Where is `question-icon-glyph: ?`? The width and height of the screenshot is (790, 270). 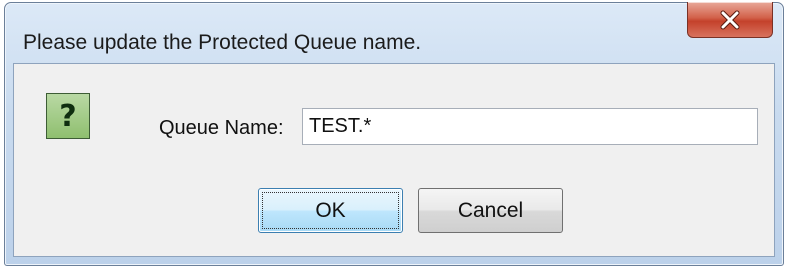 question-icon-glyph: ? is located at coordinates (68, 116).